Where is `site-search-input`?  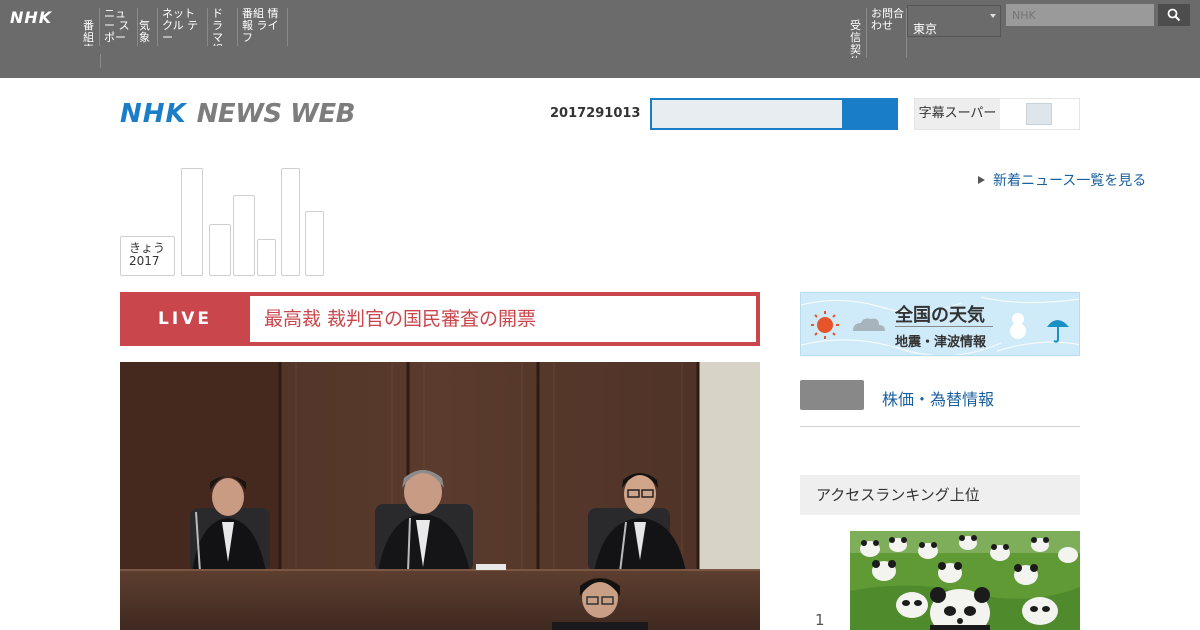
site-search-input is located at coordinates (1080, 15).